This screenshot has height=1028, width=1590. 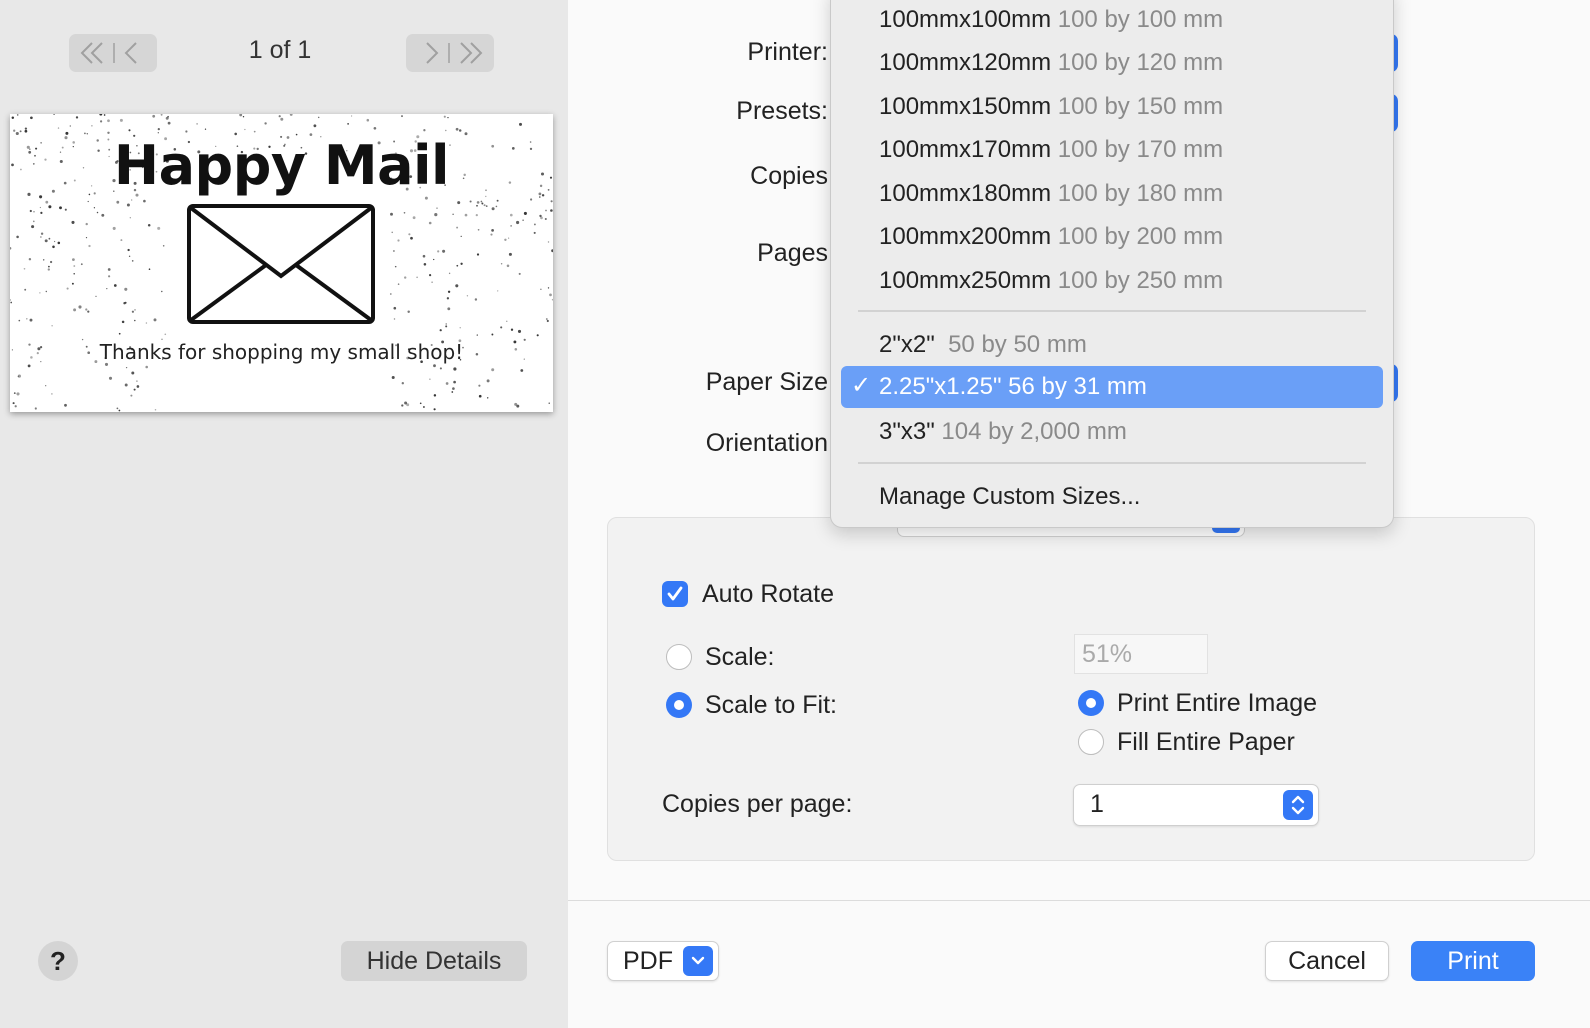 I want to click on preview-image-title: Happy Mail, so click(x=281, y=165).